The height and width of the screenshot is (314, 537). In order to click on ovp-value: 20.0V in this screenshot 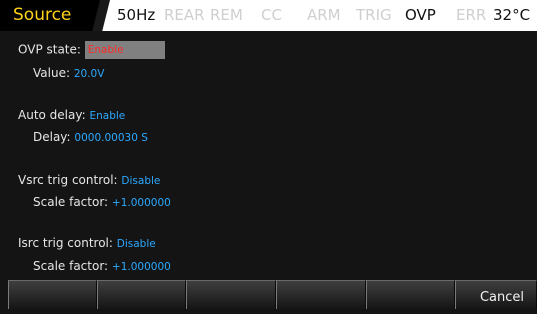, I will do `click(89, 74)`.